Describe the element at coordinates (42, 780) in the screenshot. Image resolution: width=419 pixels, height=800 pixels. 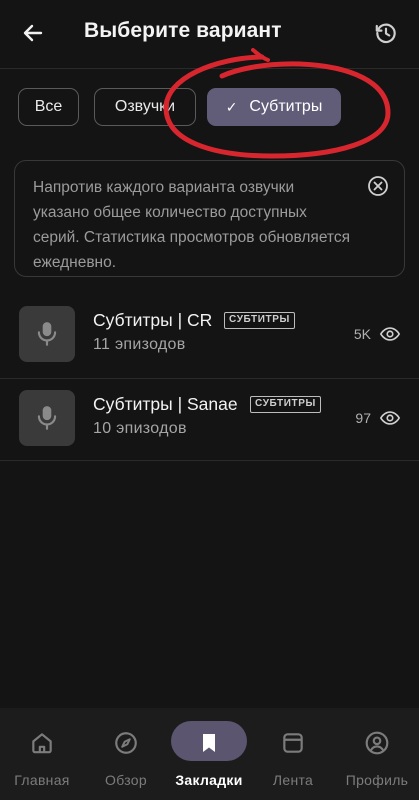
I see `nav-home-label: Главная` at that location.